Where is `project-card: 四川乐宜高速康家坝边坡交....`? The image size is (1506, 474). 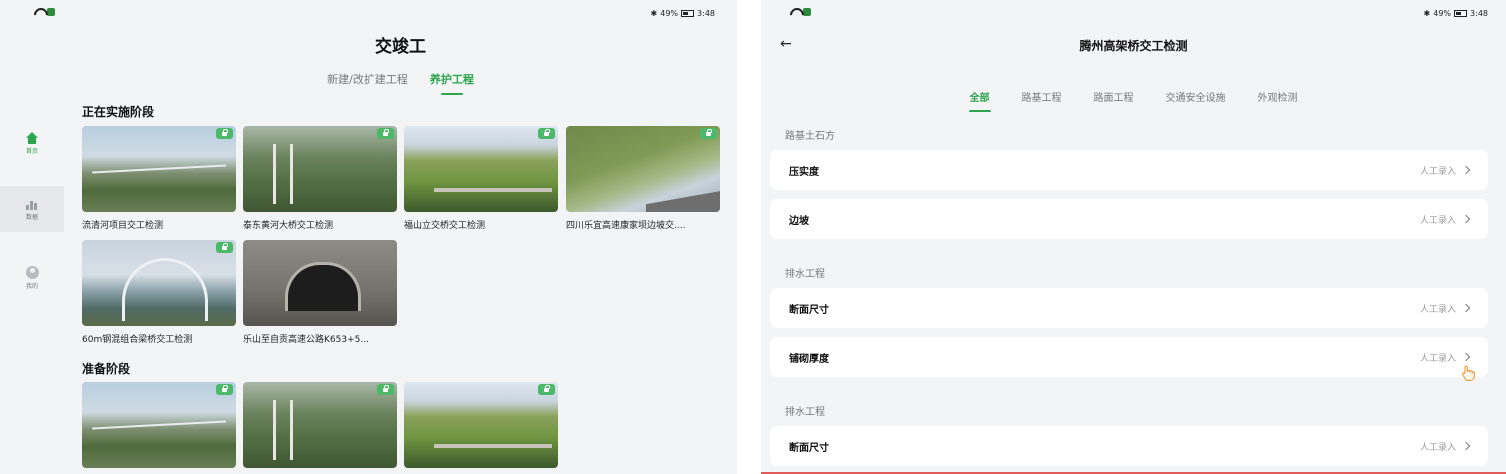 project-card: 四川乐宜高速康家坝边坡交.... is located at coordinates (643, 178).